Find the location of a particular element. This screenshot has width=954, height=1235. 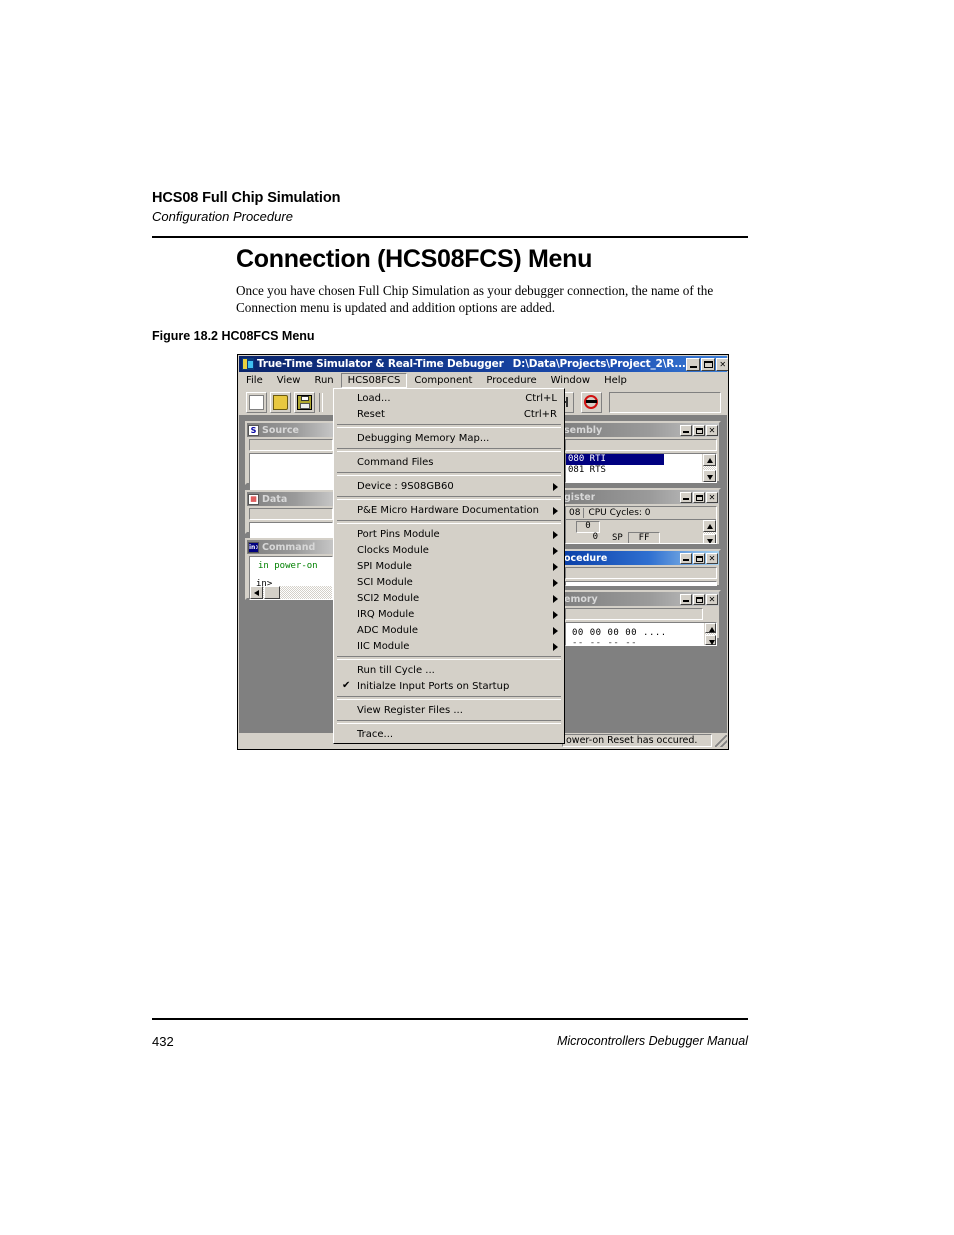

data-toolbar is located at coordinates (291, 514).